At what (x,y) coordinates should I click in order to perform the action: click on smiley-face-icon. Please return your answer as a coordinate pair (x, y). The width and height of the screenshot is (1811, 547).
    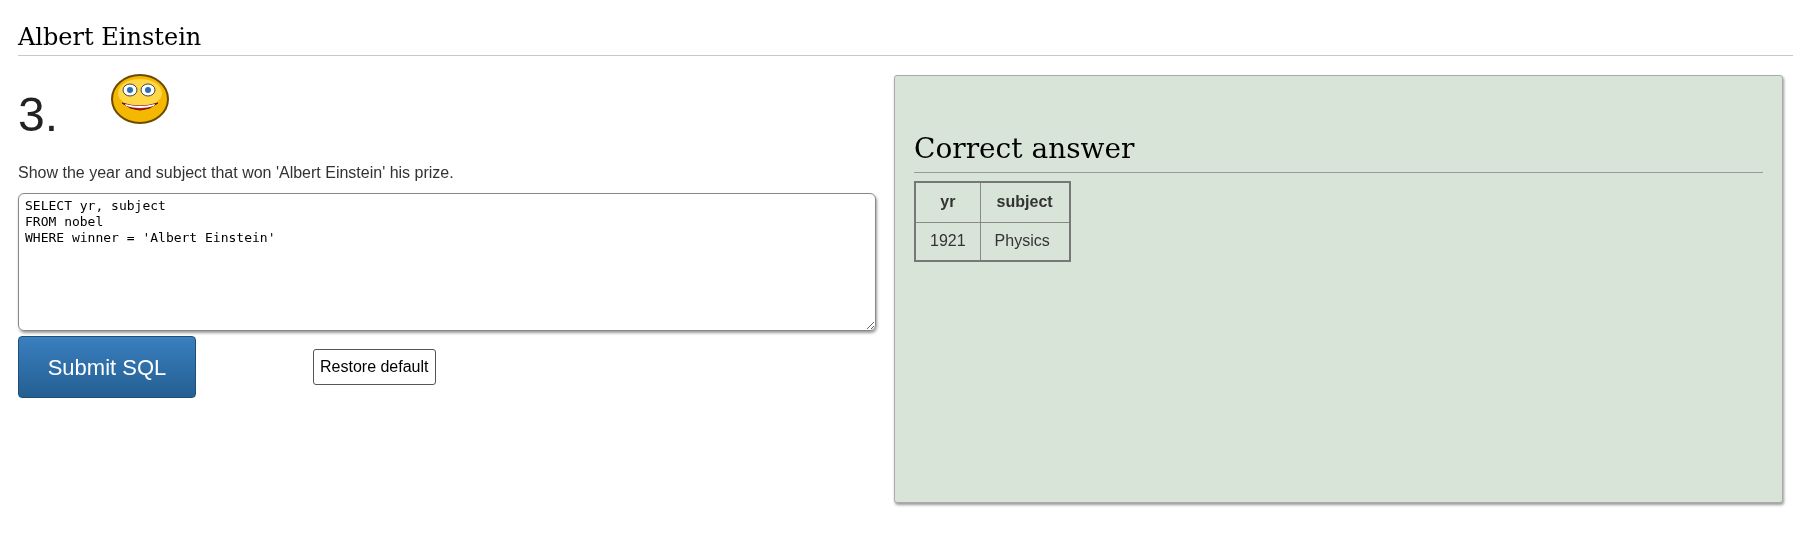
    Looking at the image, I should click on (140, 99).